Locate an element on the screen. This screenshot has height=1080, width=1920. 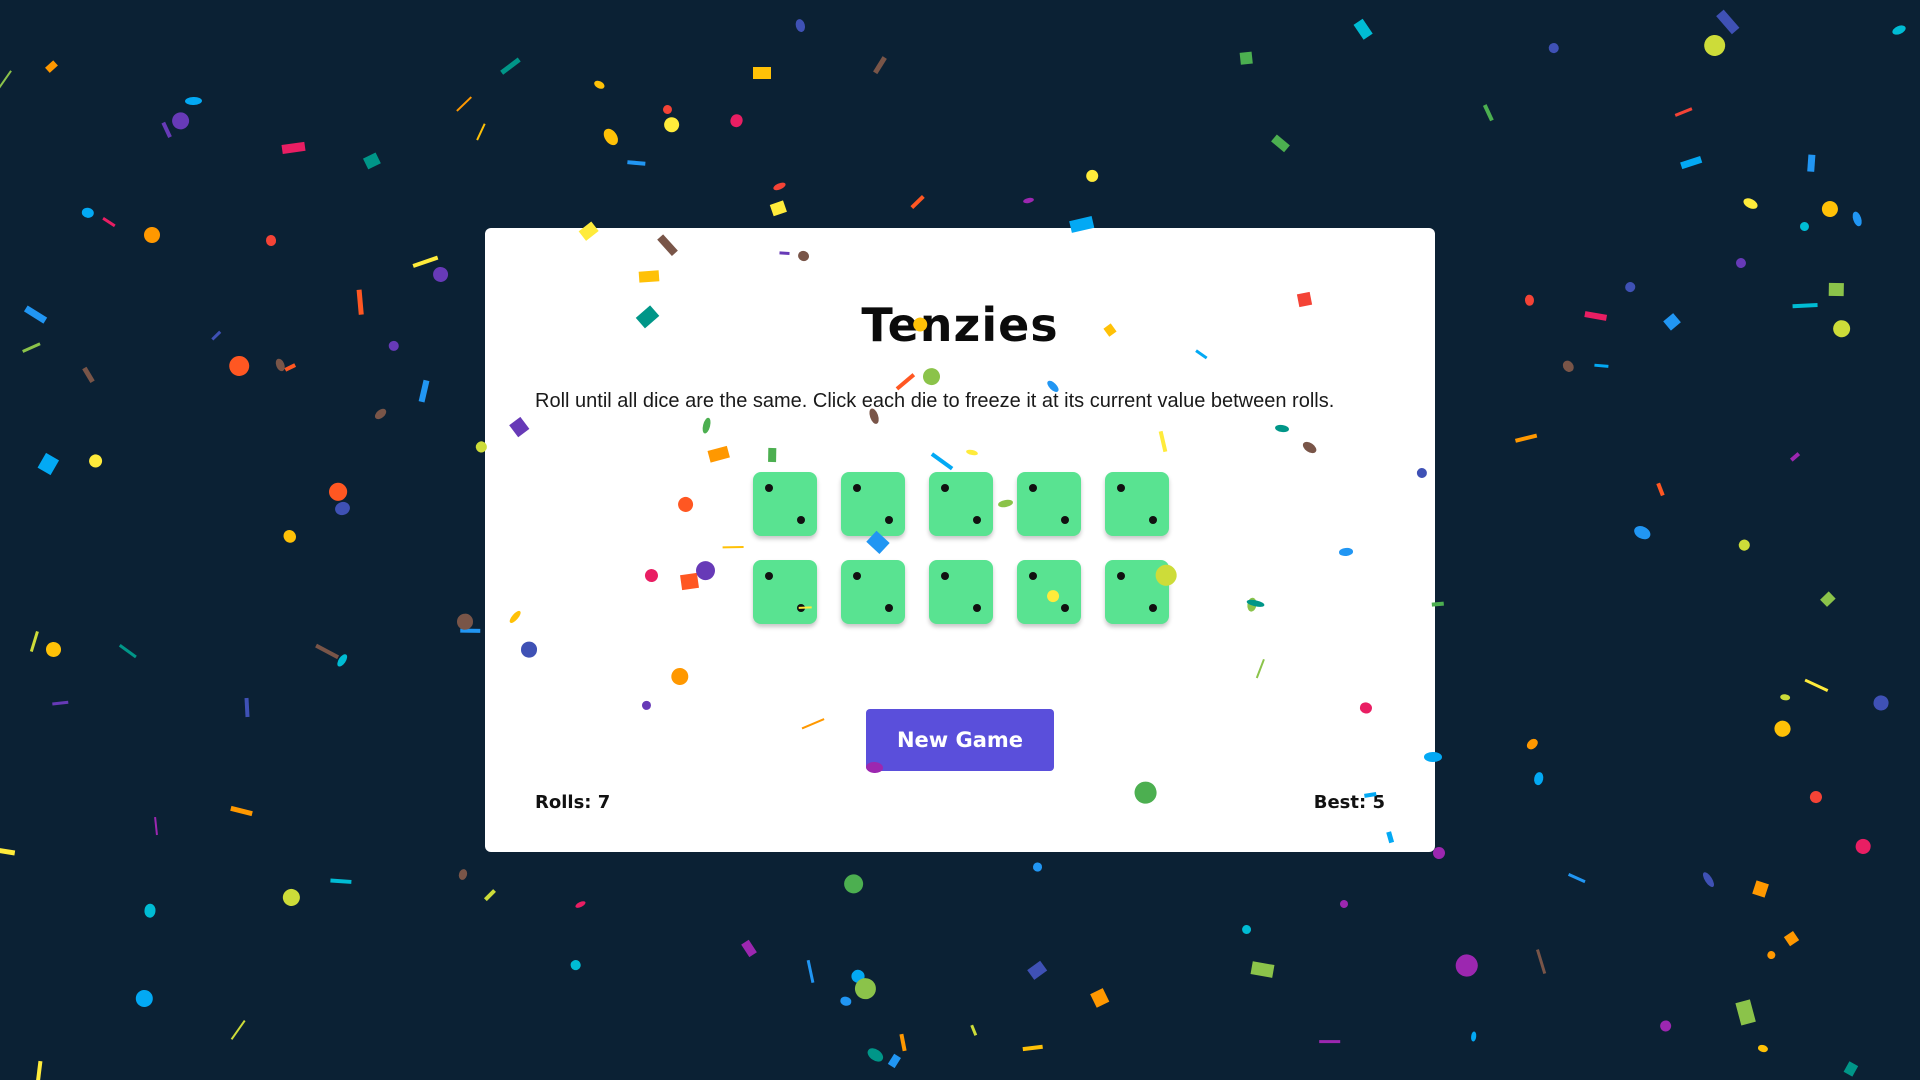
best-score: Best: 5 is located at coordinates (1349, 802).